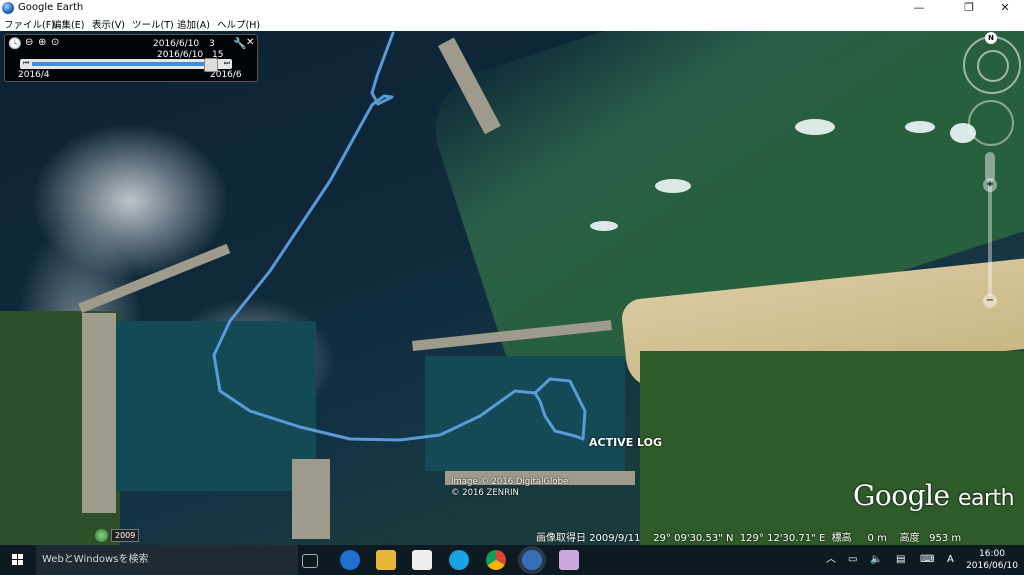 This screenshot has height=575, width=1024. Describe the element at coordinates (227, 63) in the screenshot. I see `step-forward-icon: ⏭` at that location.